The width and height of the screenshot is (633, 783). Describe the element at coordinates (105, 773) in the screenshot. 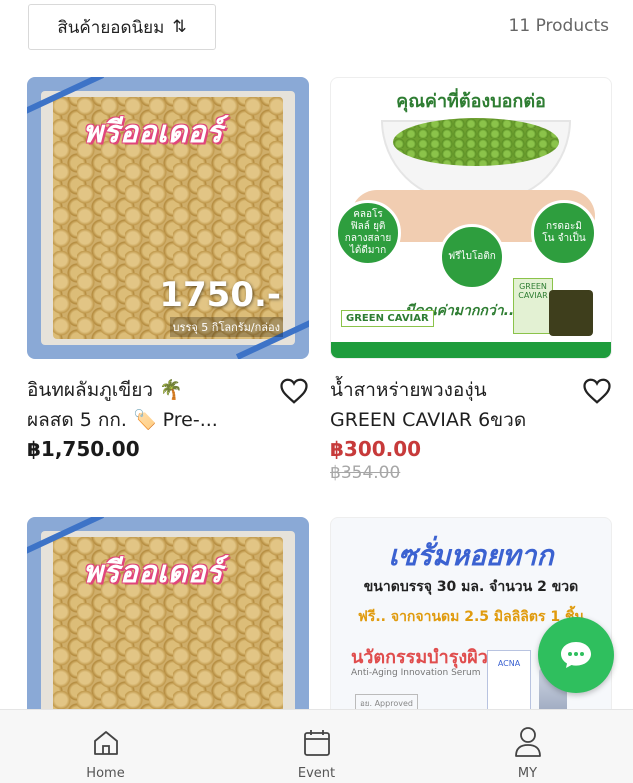

I see `nav-home-label: Home` at that location.